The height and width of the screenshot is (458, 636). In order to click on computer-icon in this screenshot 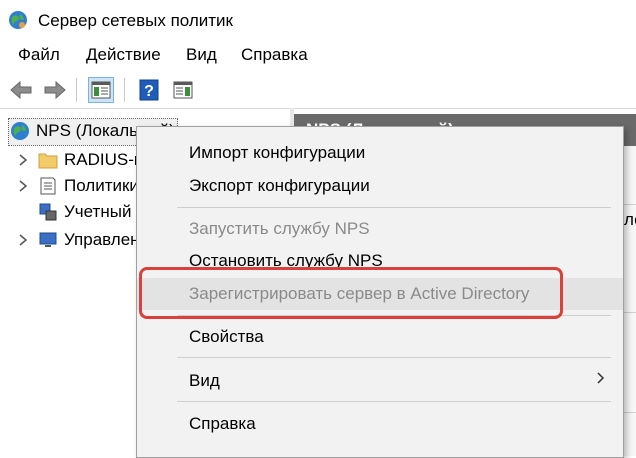, I will do `click(48, 239)`.